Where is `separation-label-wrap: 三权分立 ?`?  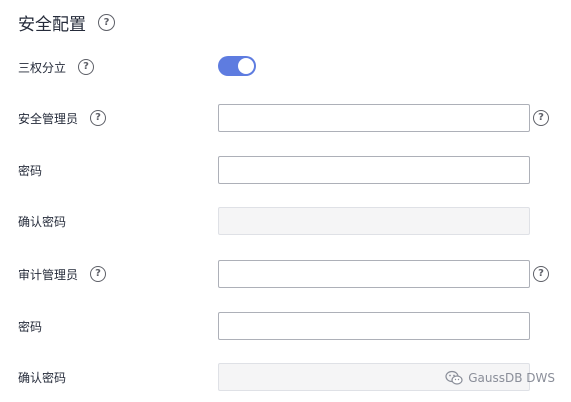 separation-label-wrap: 三权分立 ? is located at coordinates (56, 67).